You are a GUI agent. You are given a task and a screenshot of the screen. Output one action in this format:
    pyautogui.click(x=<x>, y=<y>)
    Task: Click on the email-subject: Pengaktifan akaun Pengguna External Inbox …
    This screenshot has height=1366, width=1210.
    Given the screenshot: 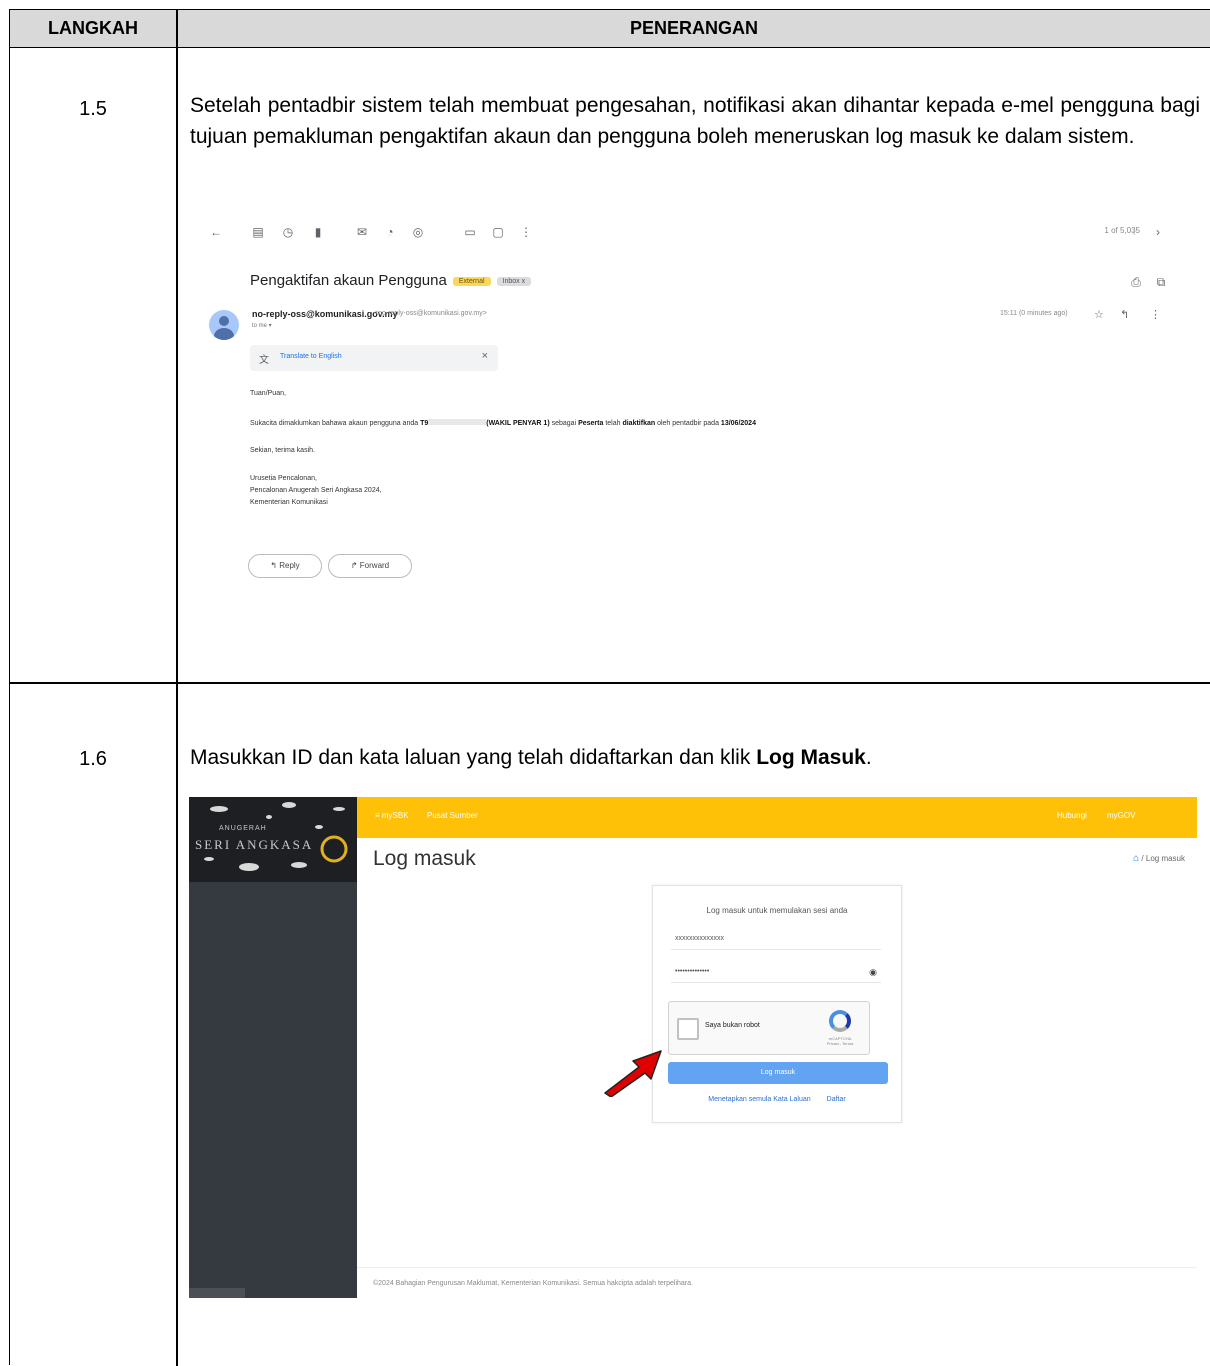 What is the action you would take?
    pyautogui.click(x=391, y=280)
    